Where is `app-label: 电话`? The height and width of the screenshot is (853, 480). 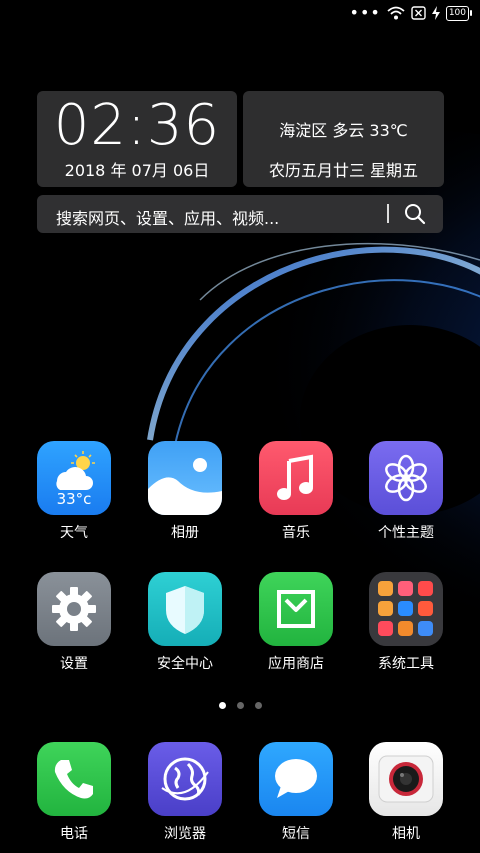
app-label: 电话 is located at coordinates (74, 834).